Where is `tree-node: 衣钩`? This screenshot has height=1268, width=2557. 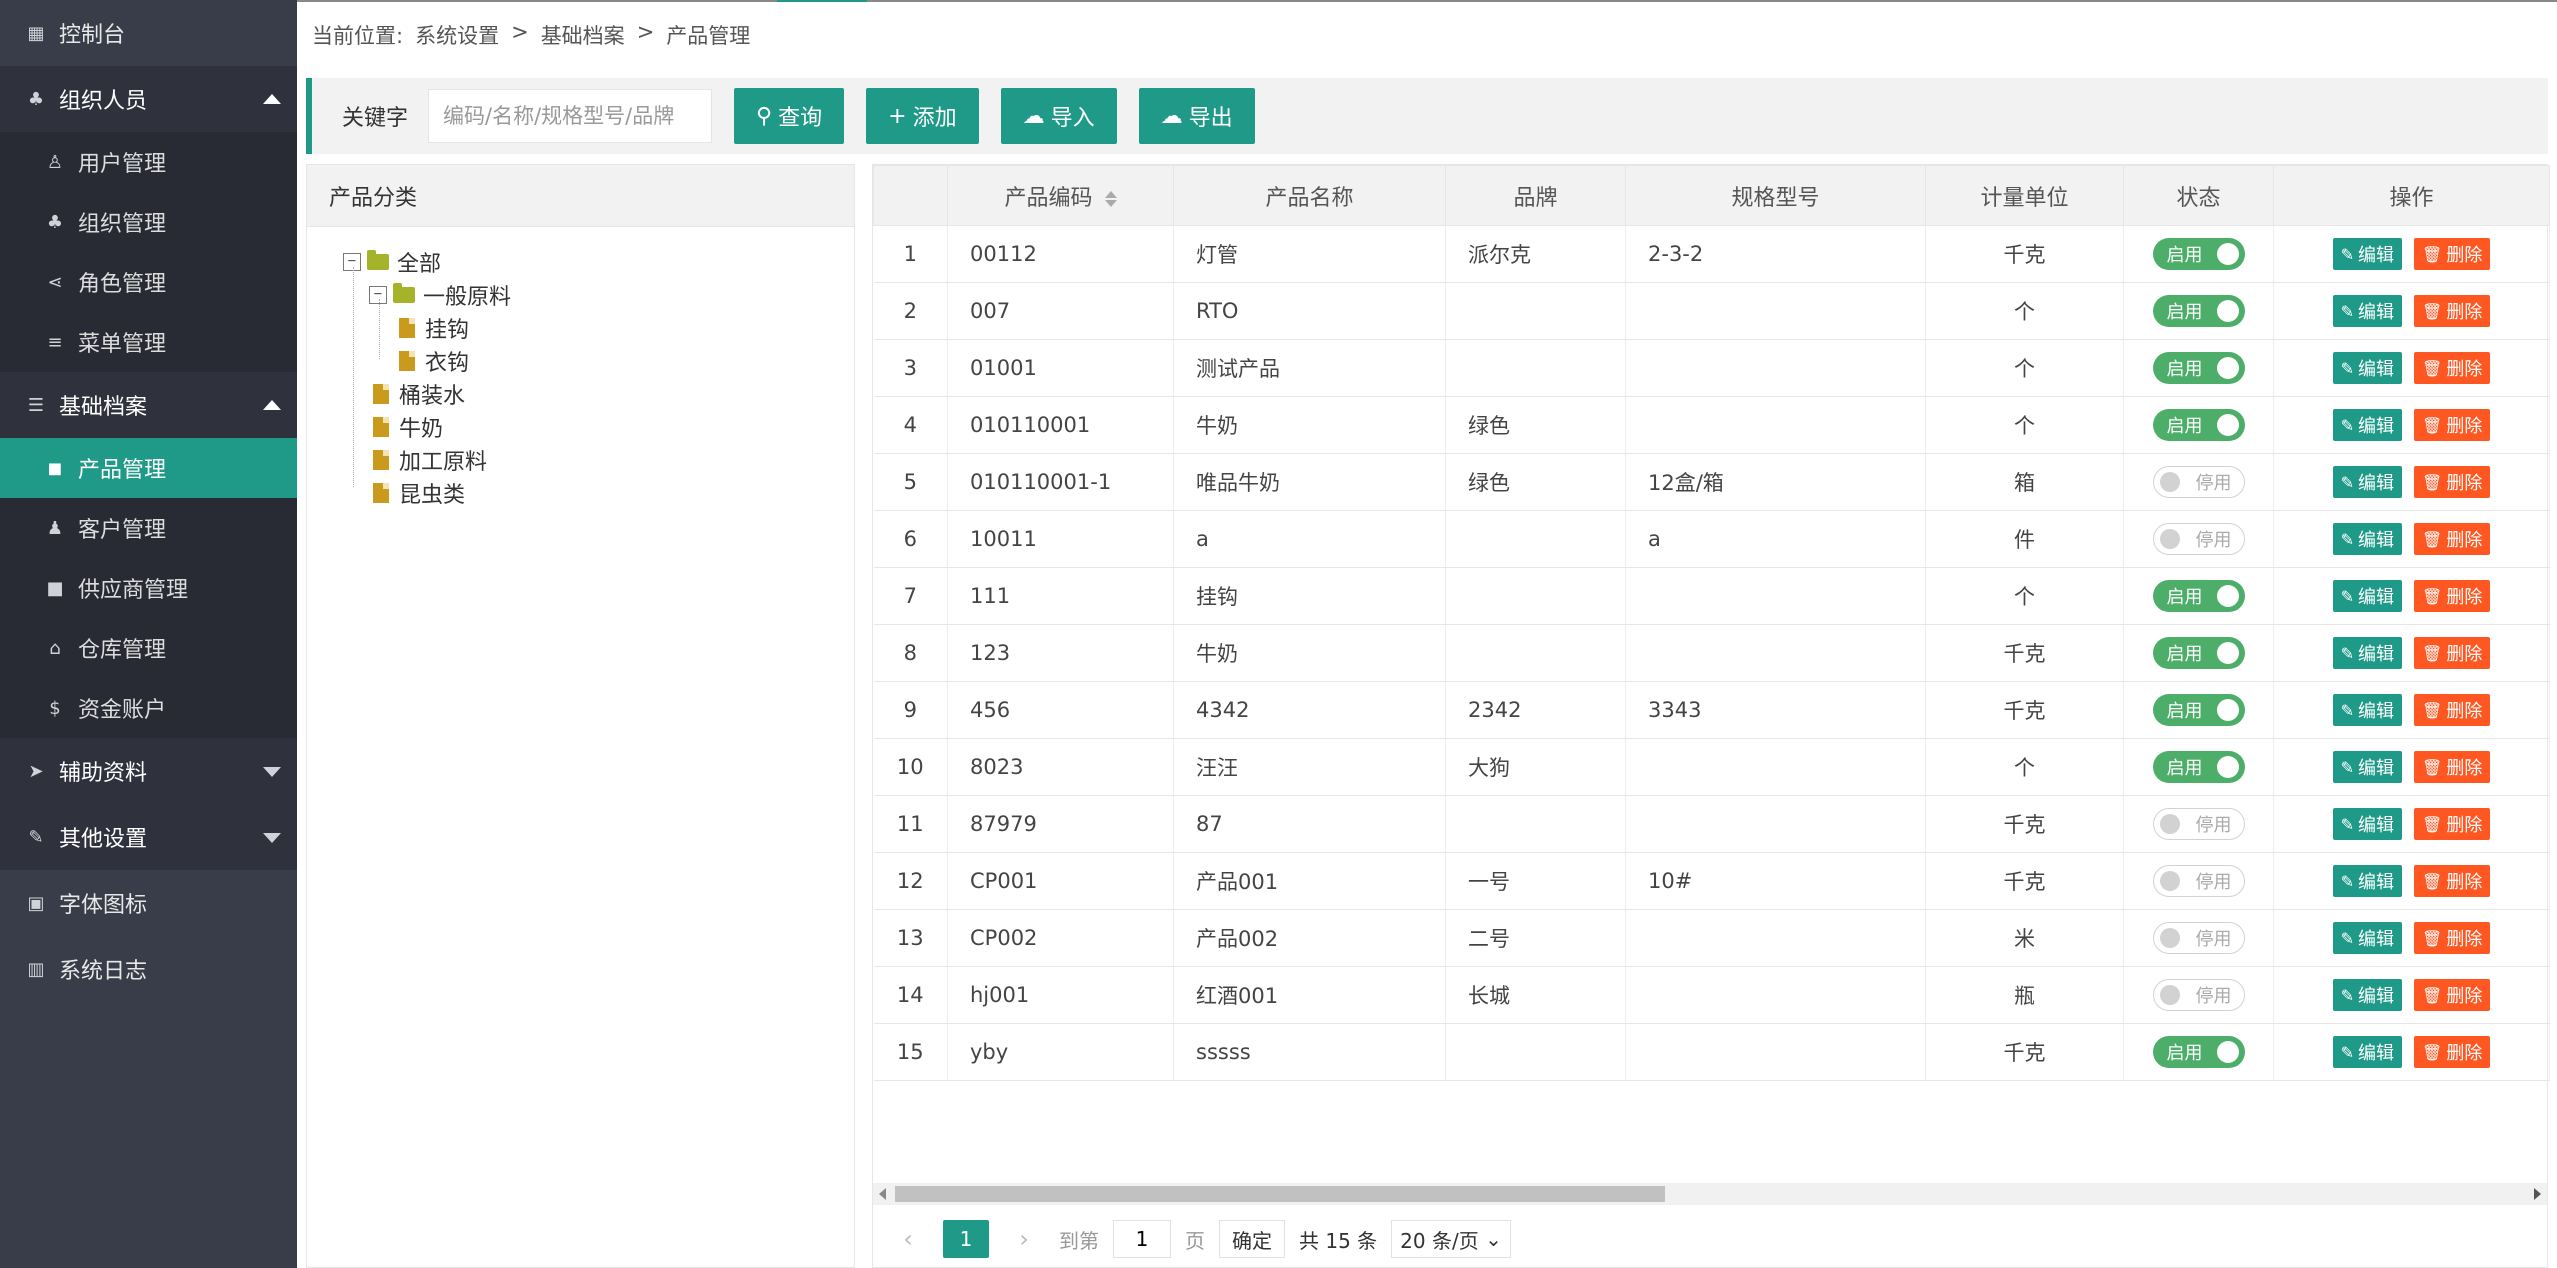
tree-node: 衣钩 is located at coordinates (434, 361).